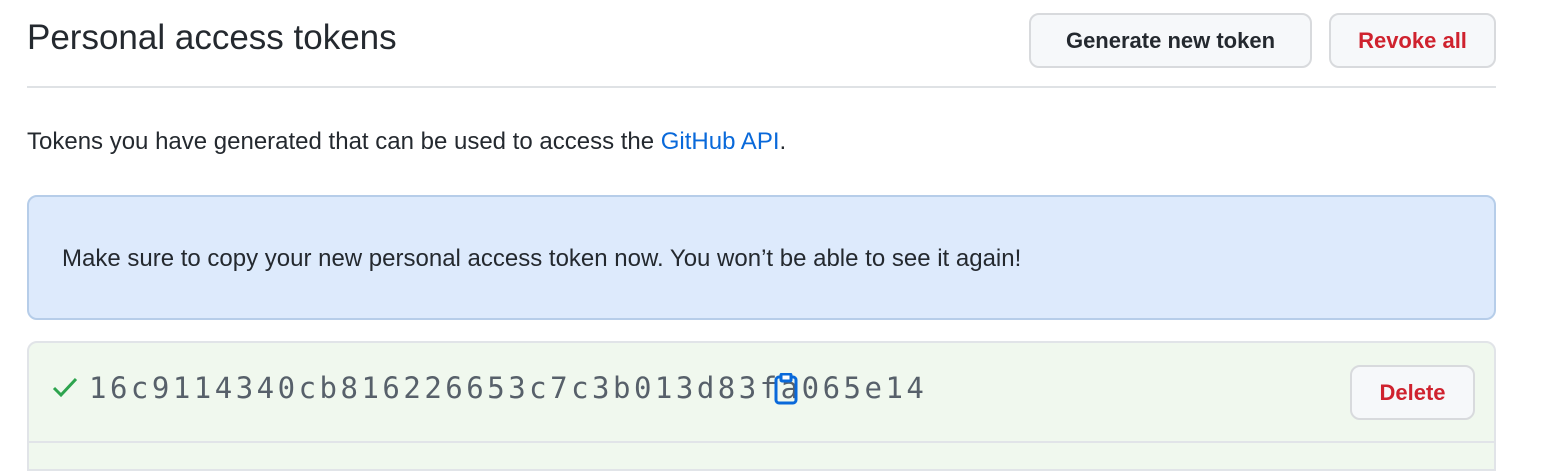 Image resolution: width=1542 pixels, height=471 pixels. Describe the element at coordinates (1170, 40) in the screenshot. I see `generate-new-token-button: Generate new token` at that location.